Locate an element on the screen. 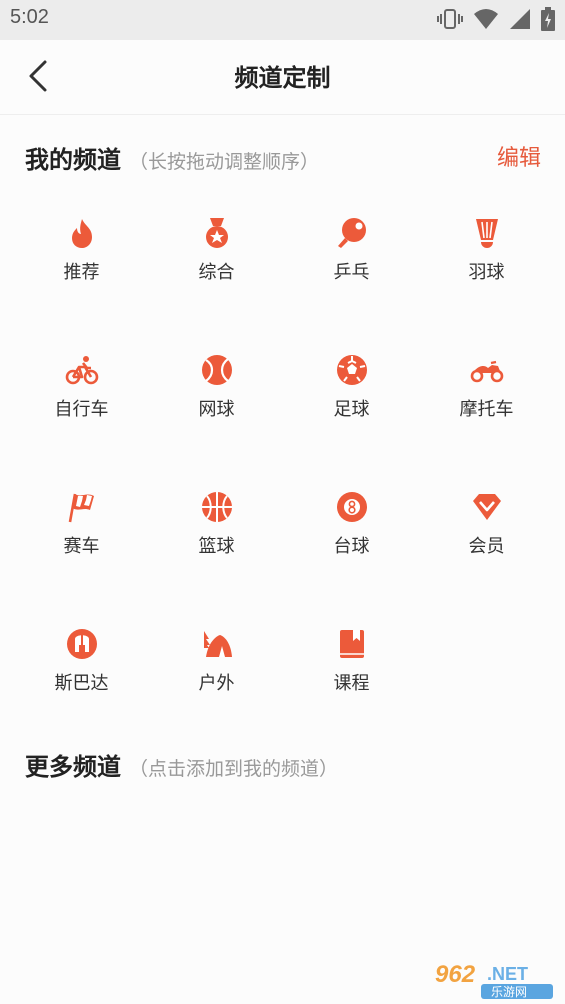 The width and height of the screenshot is (565, 1004). wifi-icon is located at coordinates (486, 19).